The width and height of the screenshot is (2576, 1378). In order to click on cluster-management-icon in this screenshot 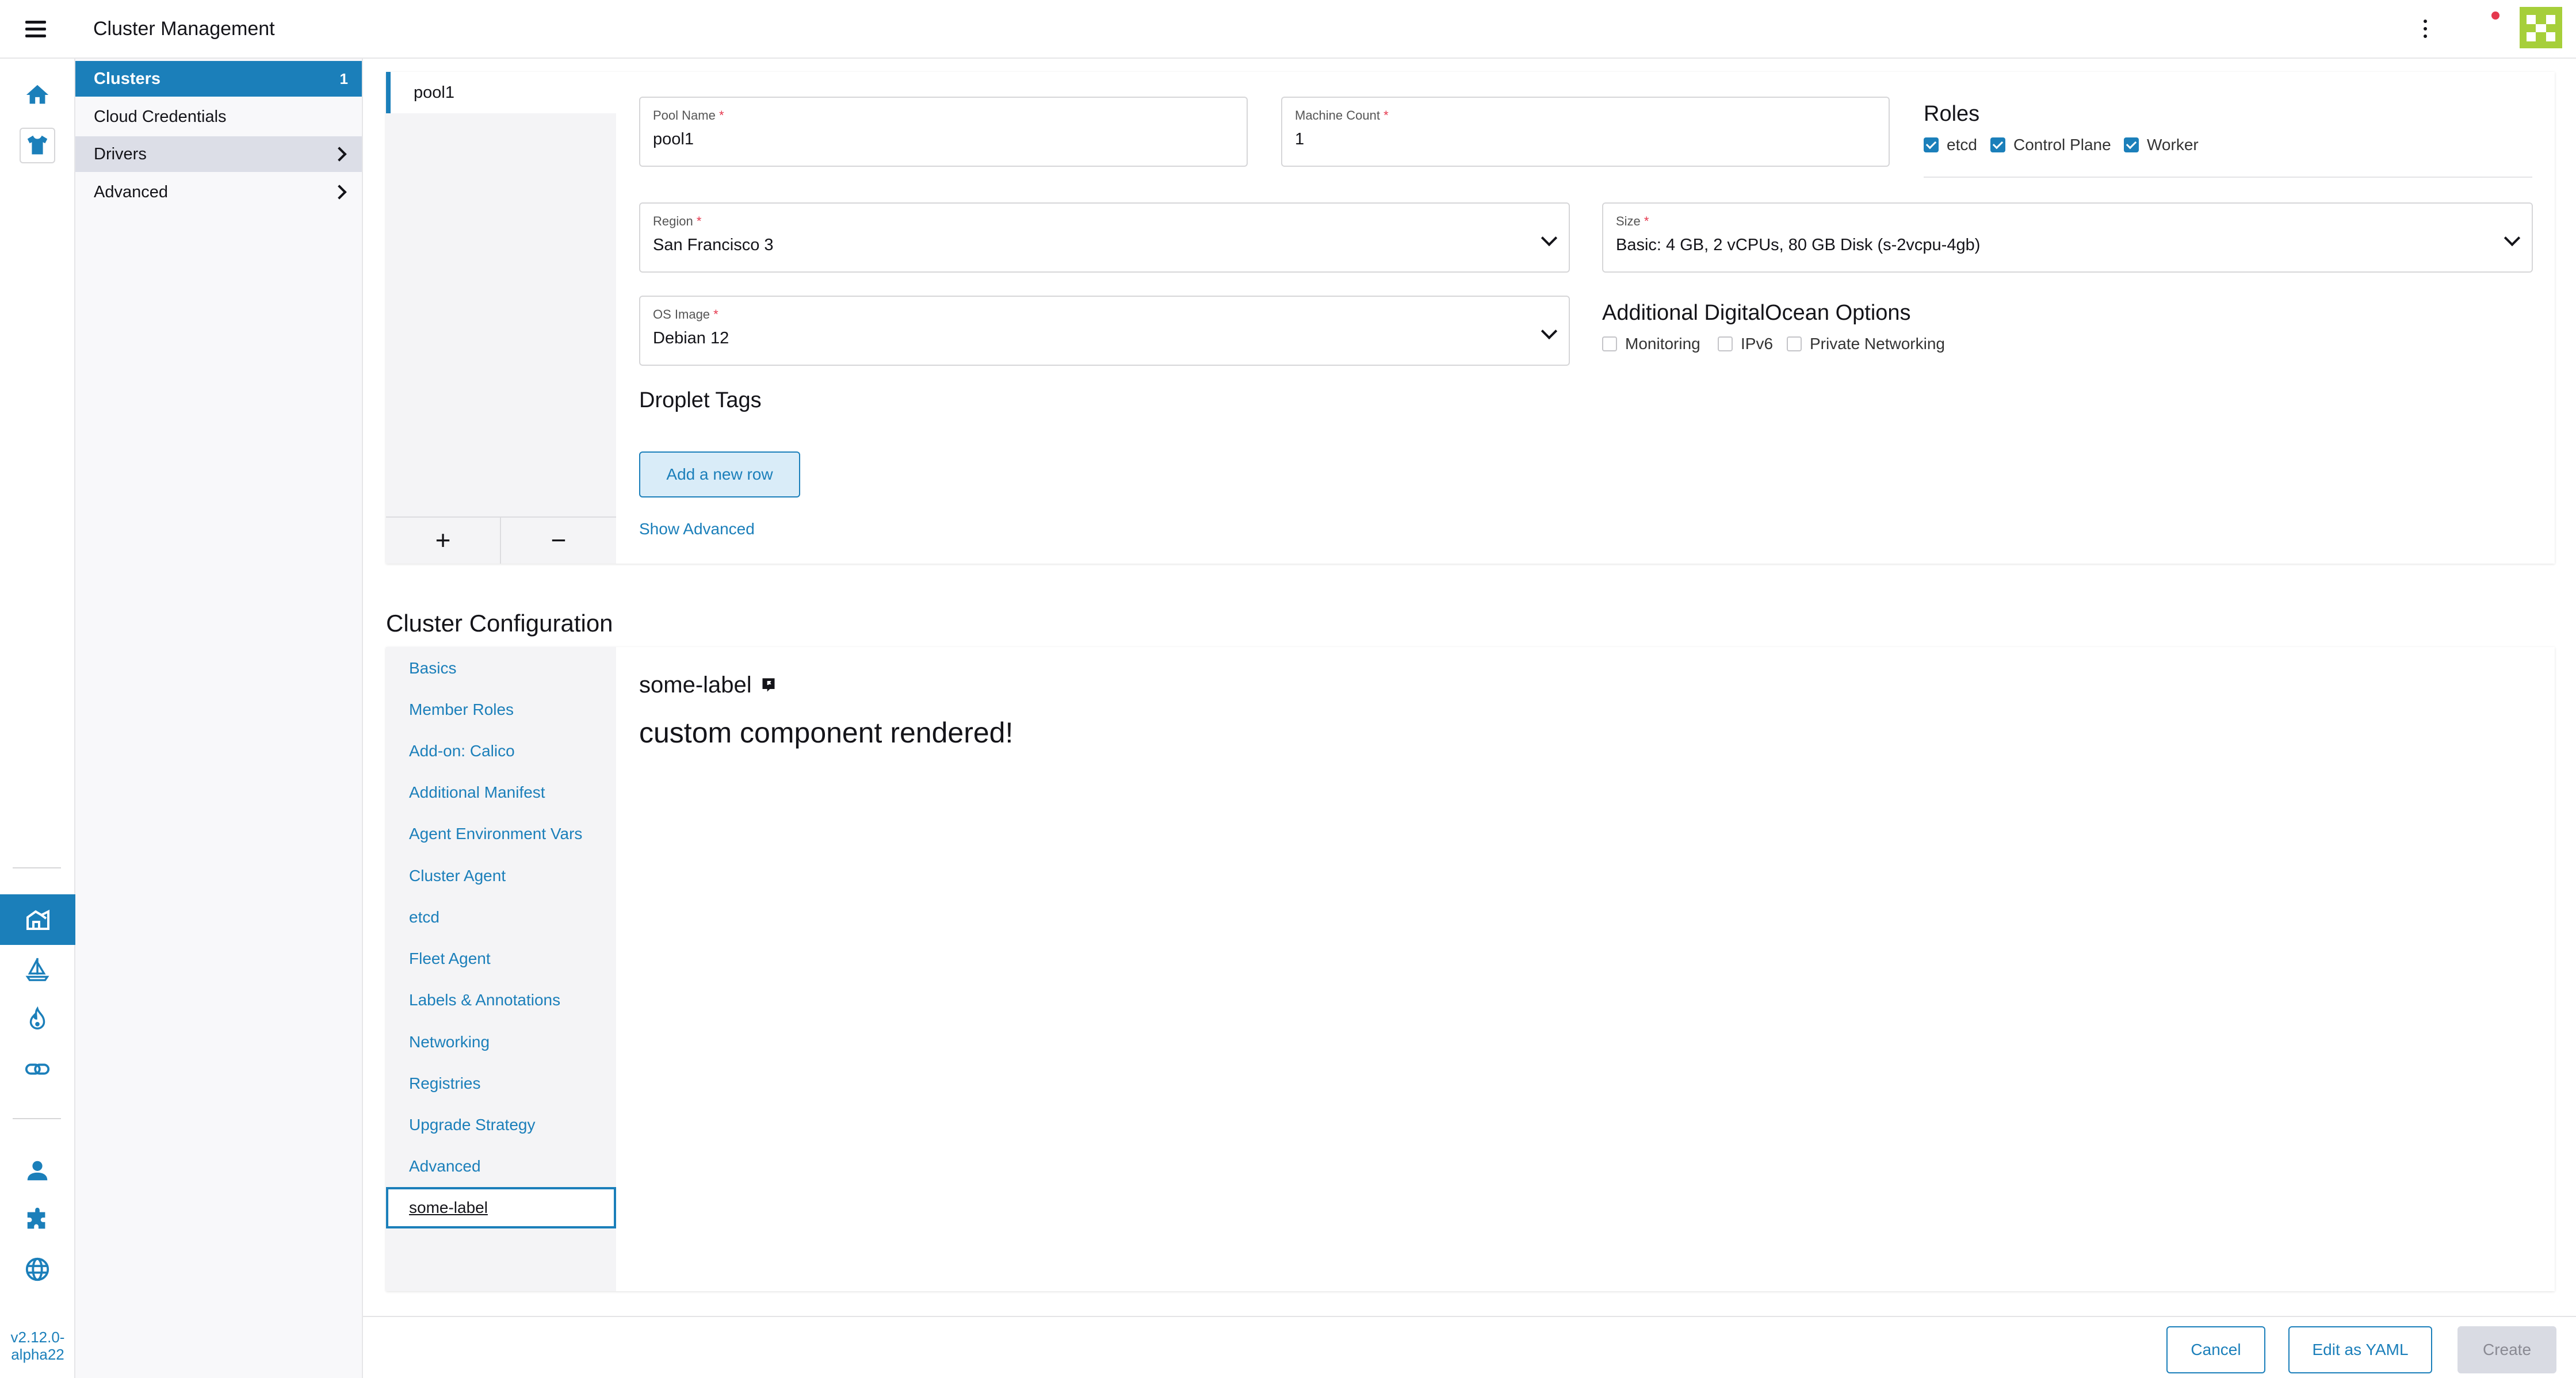, I will do `click(37, 920)`.